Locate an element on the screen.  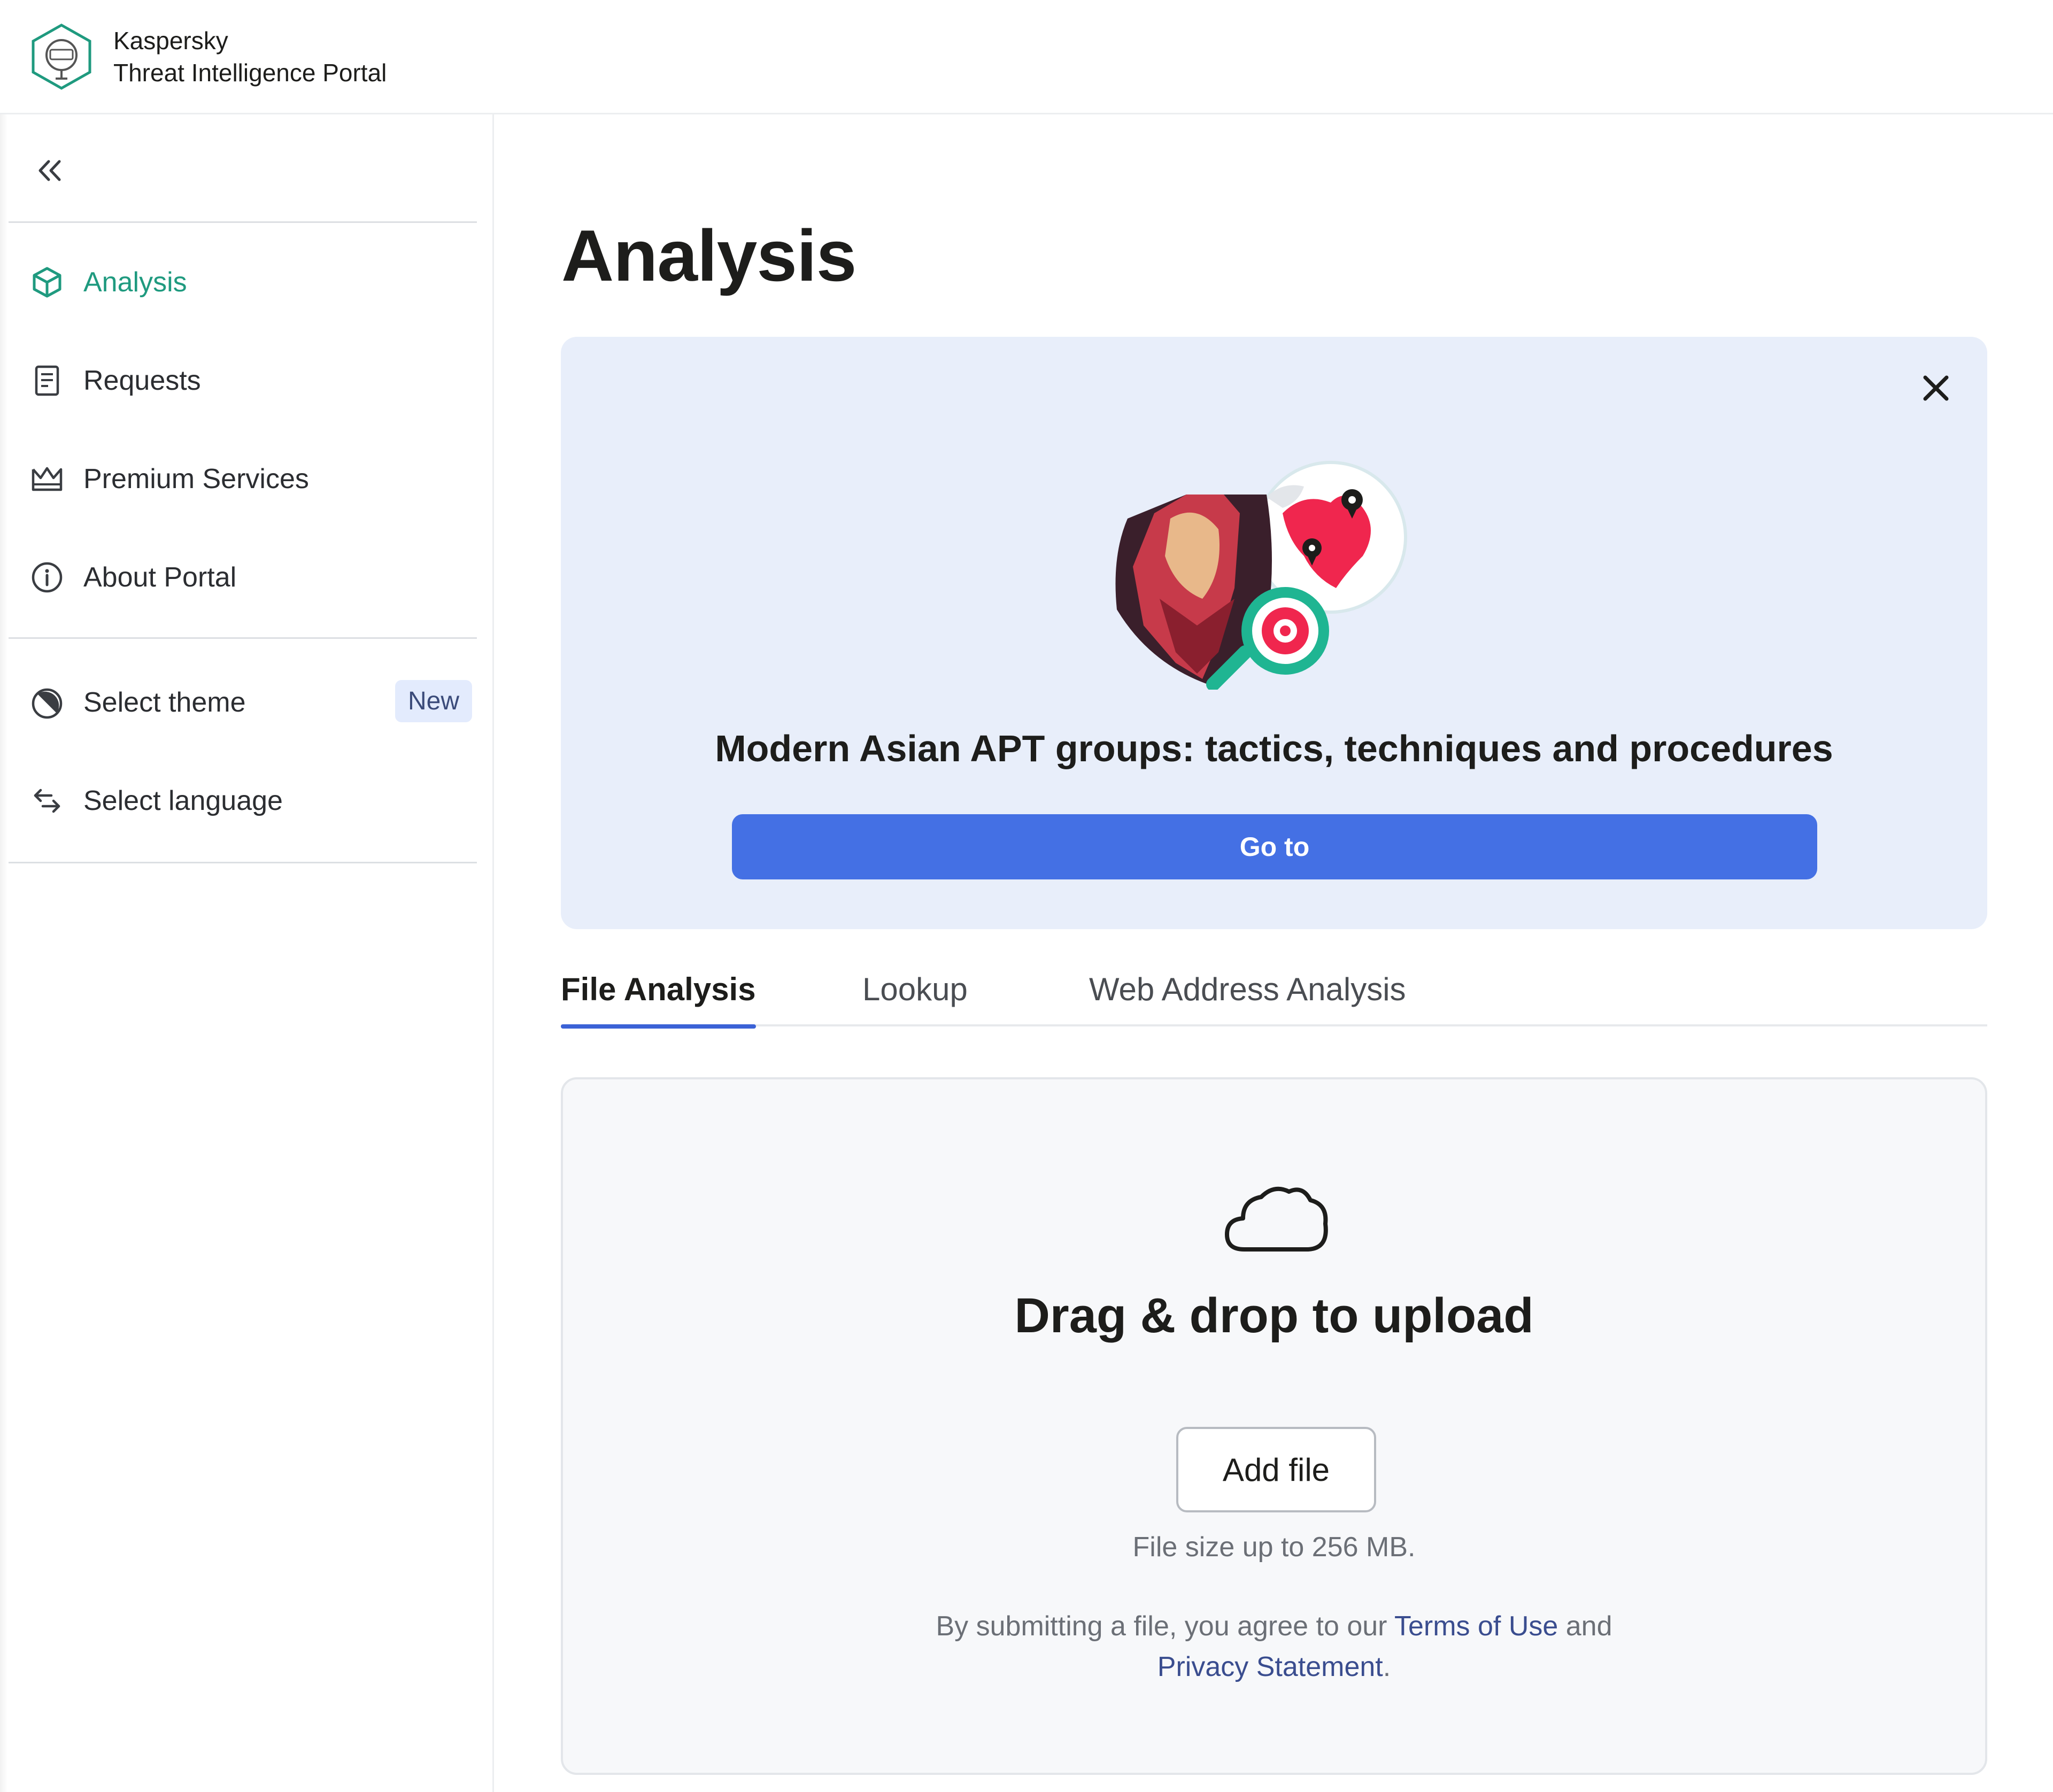
file-size-note: File size up to 256 MB. is located at coordinates (1274, 1547).